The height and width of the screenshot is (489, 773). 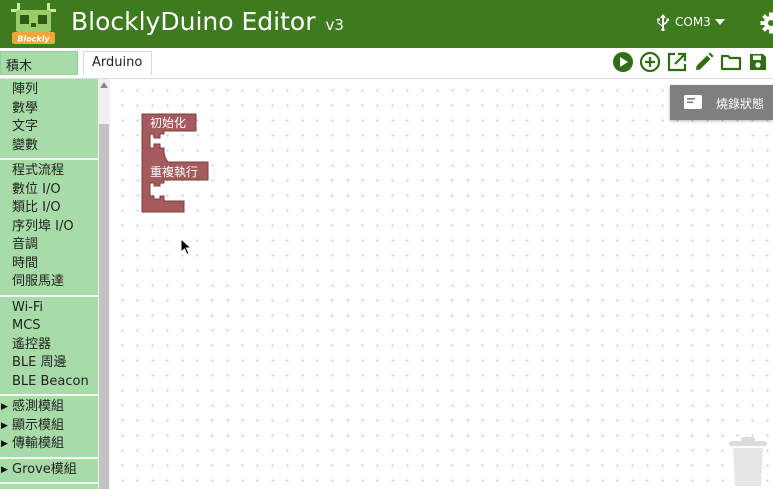 I want to click on usb-icon, so click(x=663, y=22).